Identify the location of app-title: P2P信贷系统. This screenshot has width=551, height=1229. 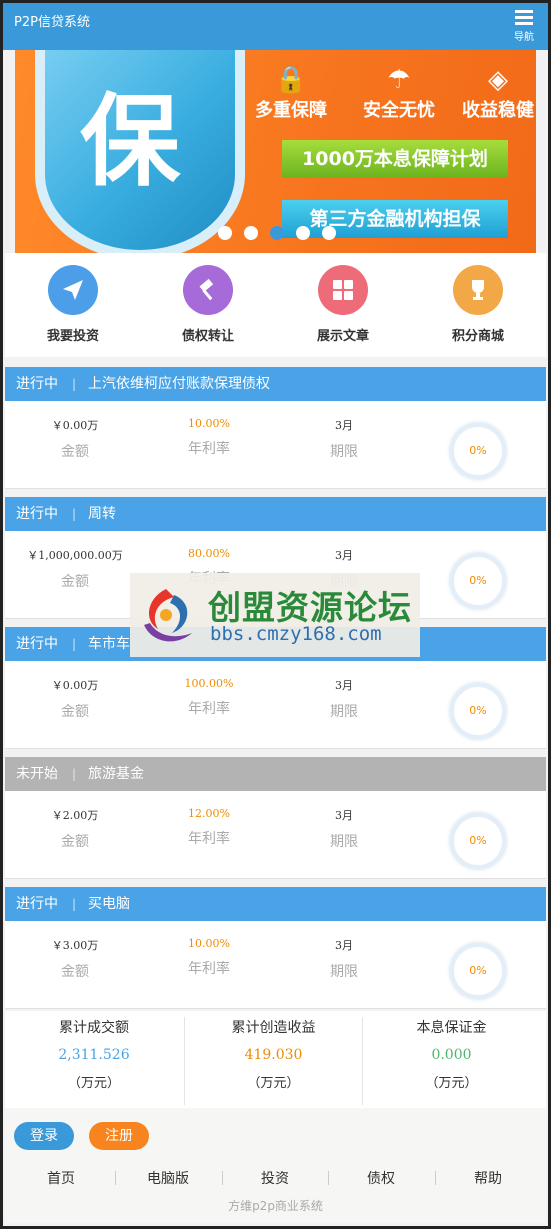
(52, 22).